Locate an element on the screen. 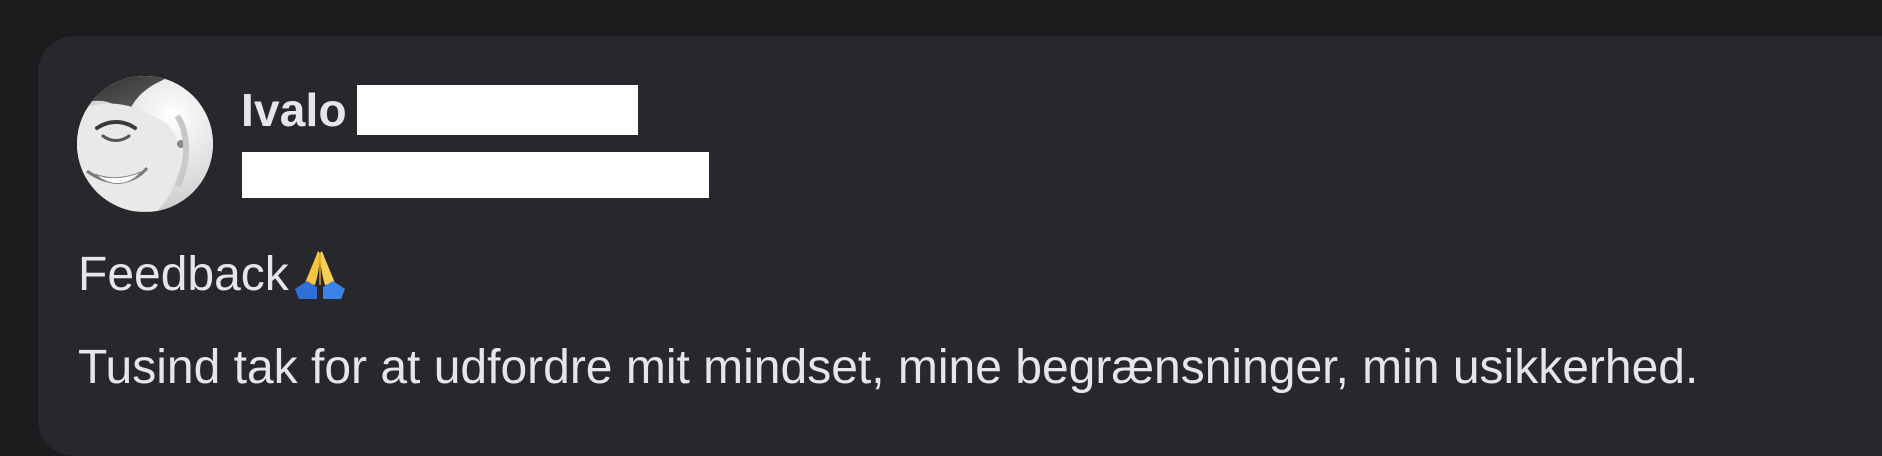 This screenshot has width=1882, height=456. author-first-name: Ivalo is located at coordinates (294, 110).